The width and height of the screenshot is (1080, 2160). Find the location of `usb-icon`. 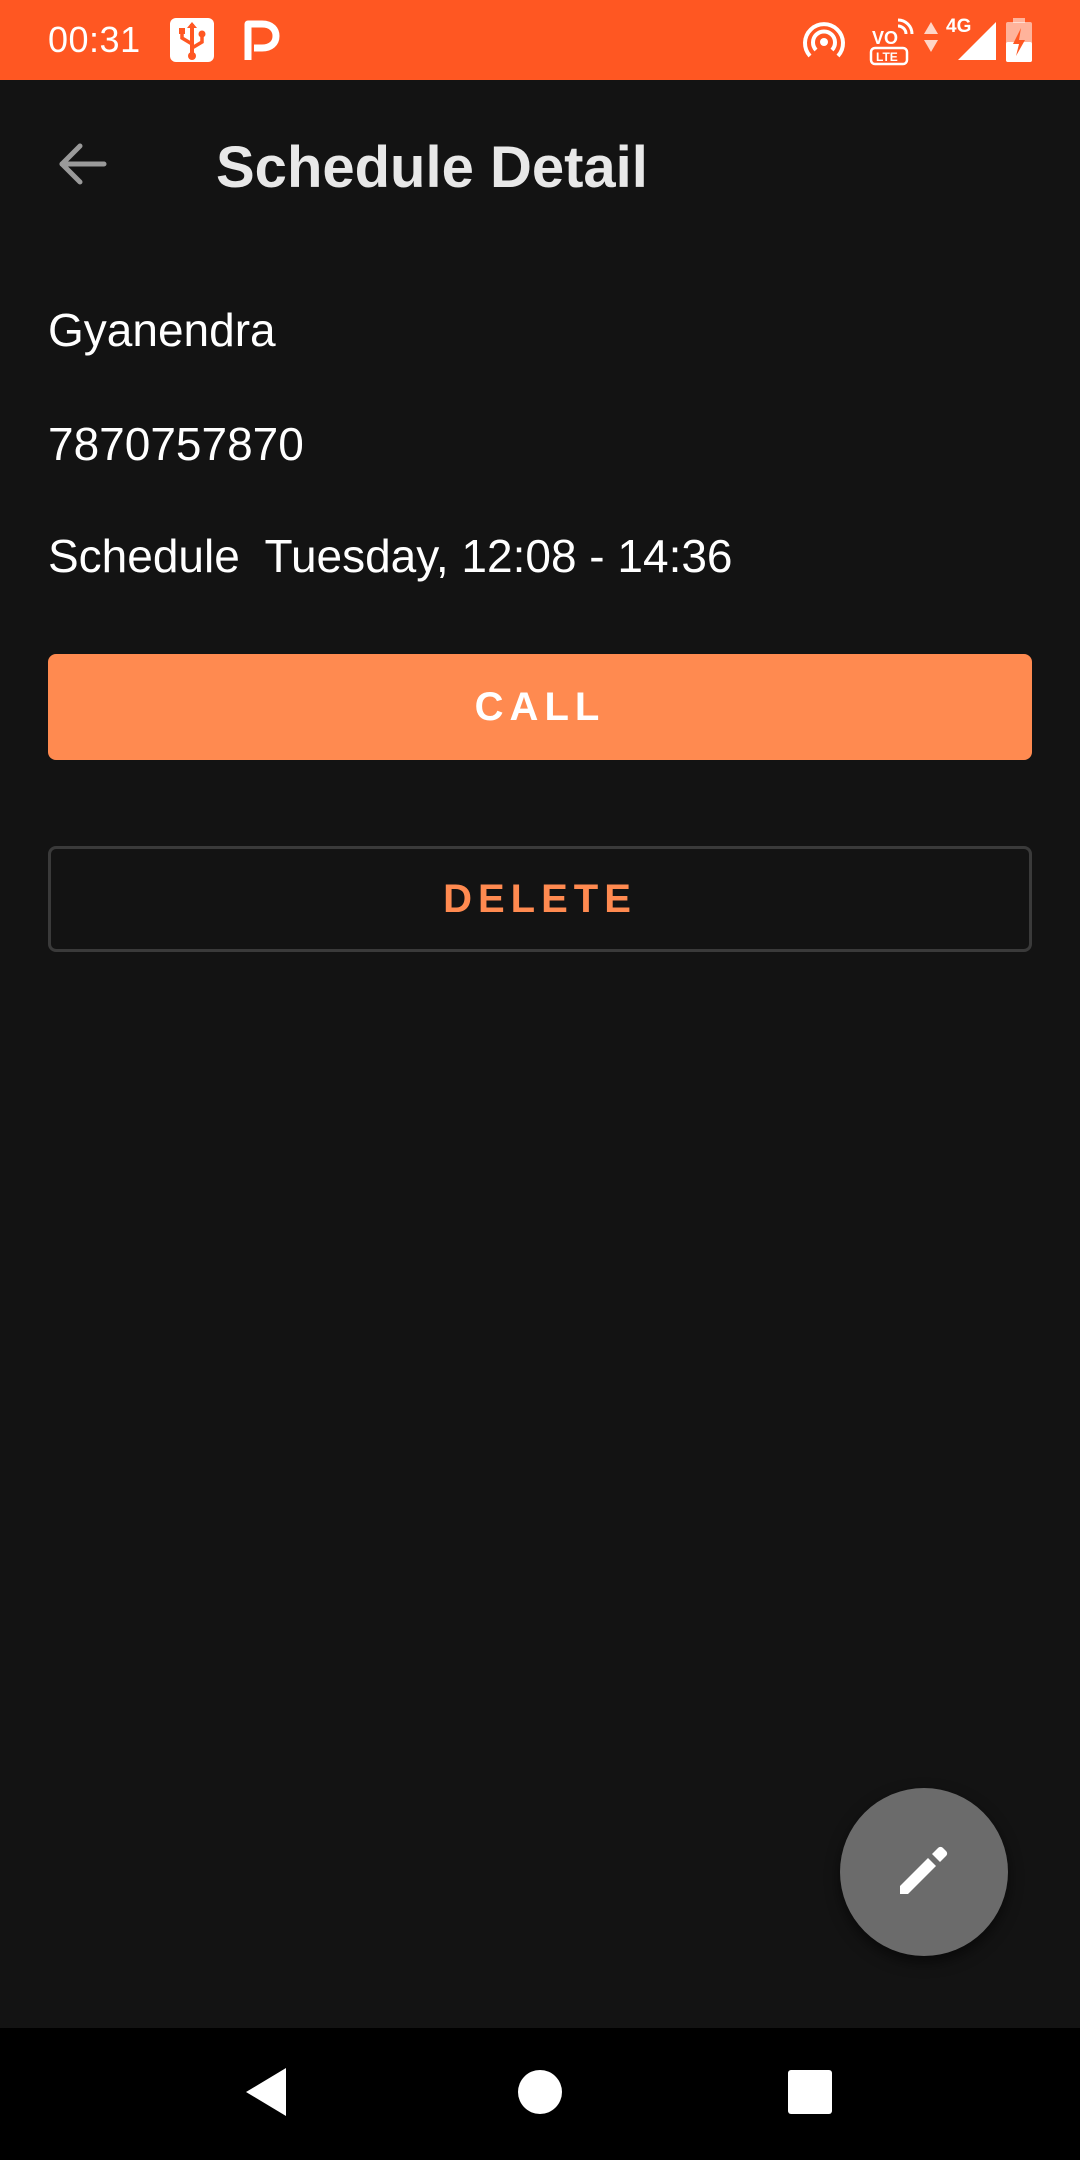

usb-icon is located at coordinates (192, 40).